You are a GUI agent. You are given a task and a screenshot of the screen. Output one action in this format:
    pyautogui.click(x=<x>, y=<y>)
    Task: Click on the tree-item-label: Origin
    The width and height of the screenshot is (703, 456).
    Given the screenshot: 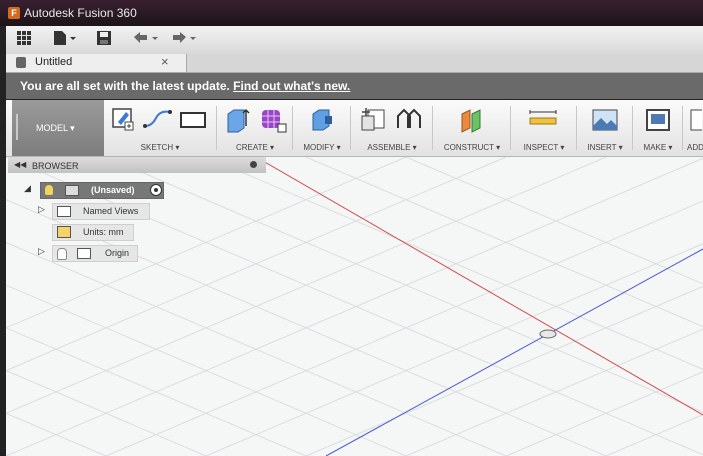 What is the action you would take?
    pyautogui.click(x=117, y=253)
    